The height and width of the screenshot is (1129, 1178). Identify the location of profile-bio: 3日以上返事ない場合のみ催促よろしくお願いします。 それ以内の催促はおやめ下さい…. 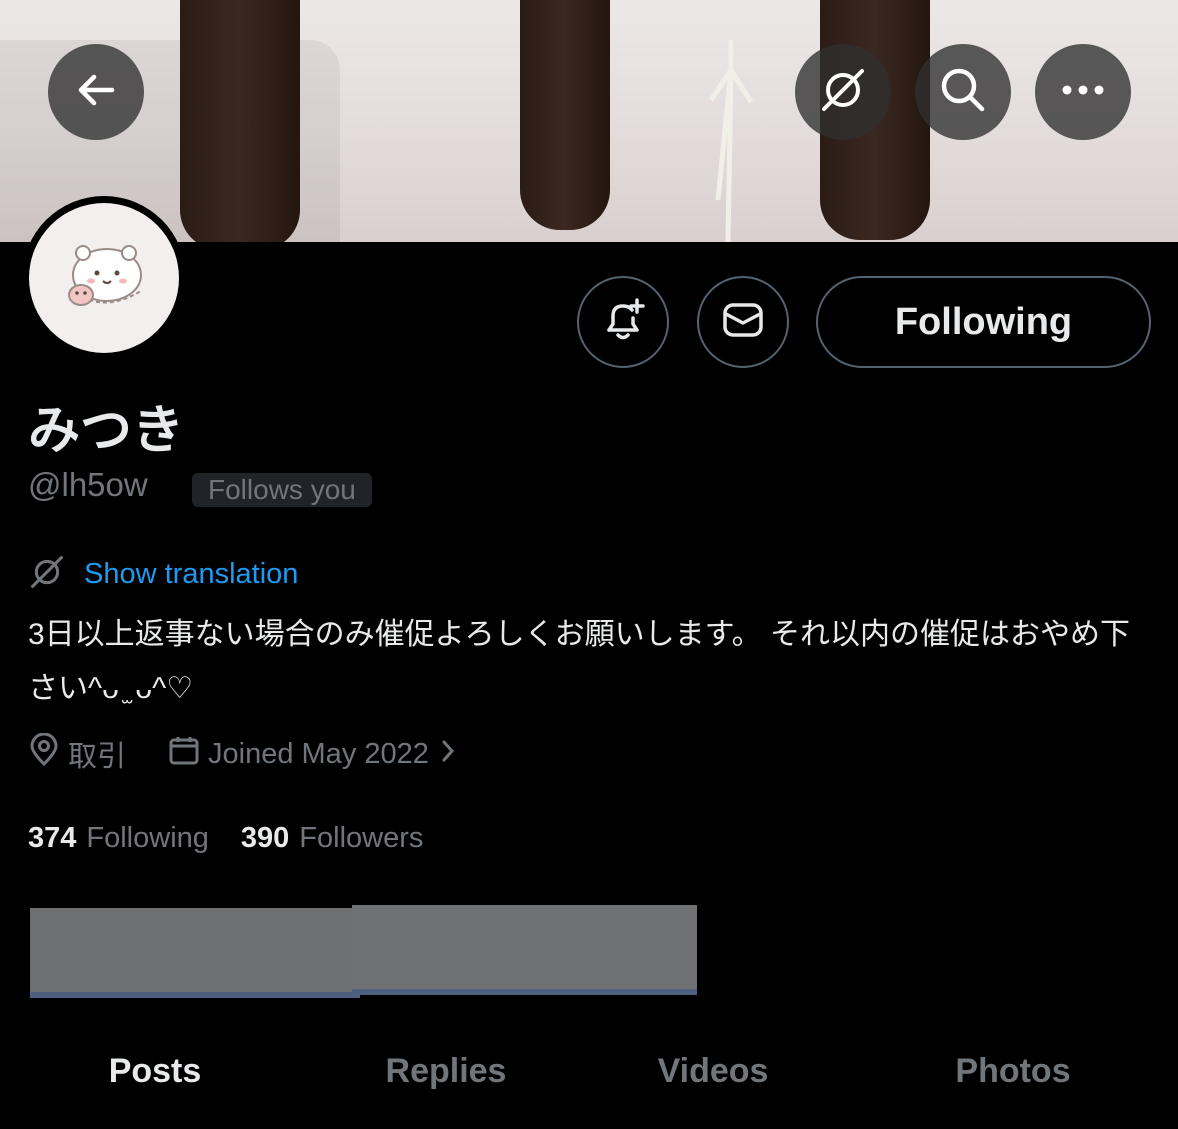
(579, 661).